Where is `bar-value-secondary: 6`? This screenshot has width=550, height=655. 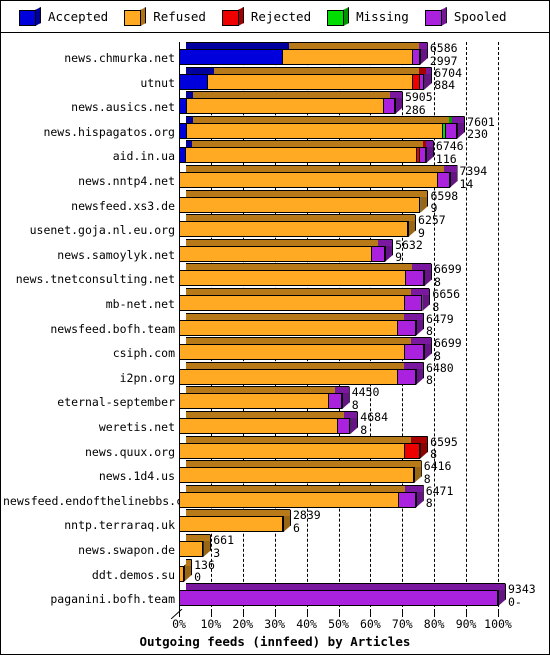
bar-value-secondary: 6 is located at coordinates (296, 527).